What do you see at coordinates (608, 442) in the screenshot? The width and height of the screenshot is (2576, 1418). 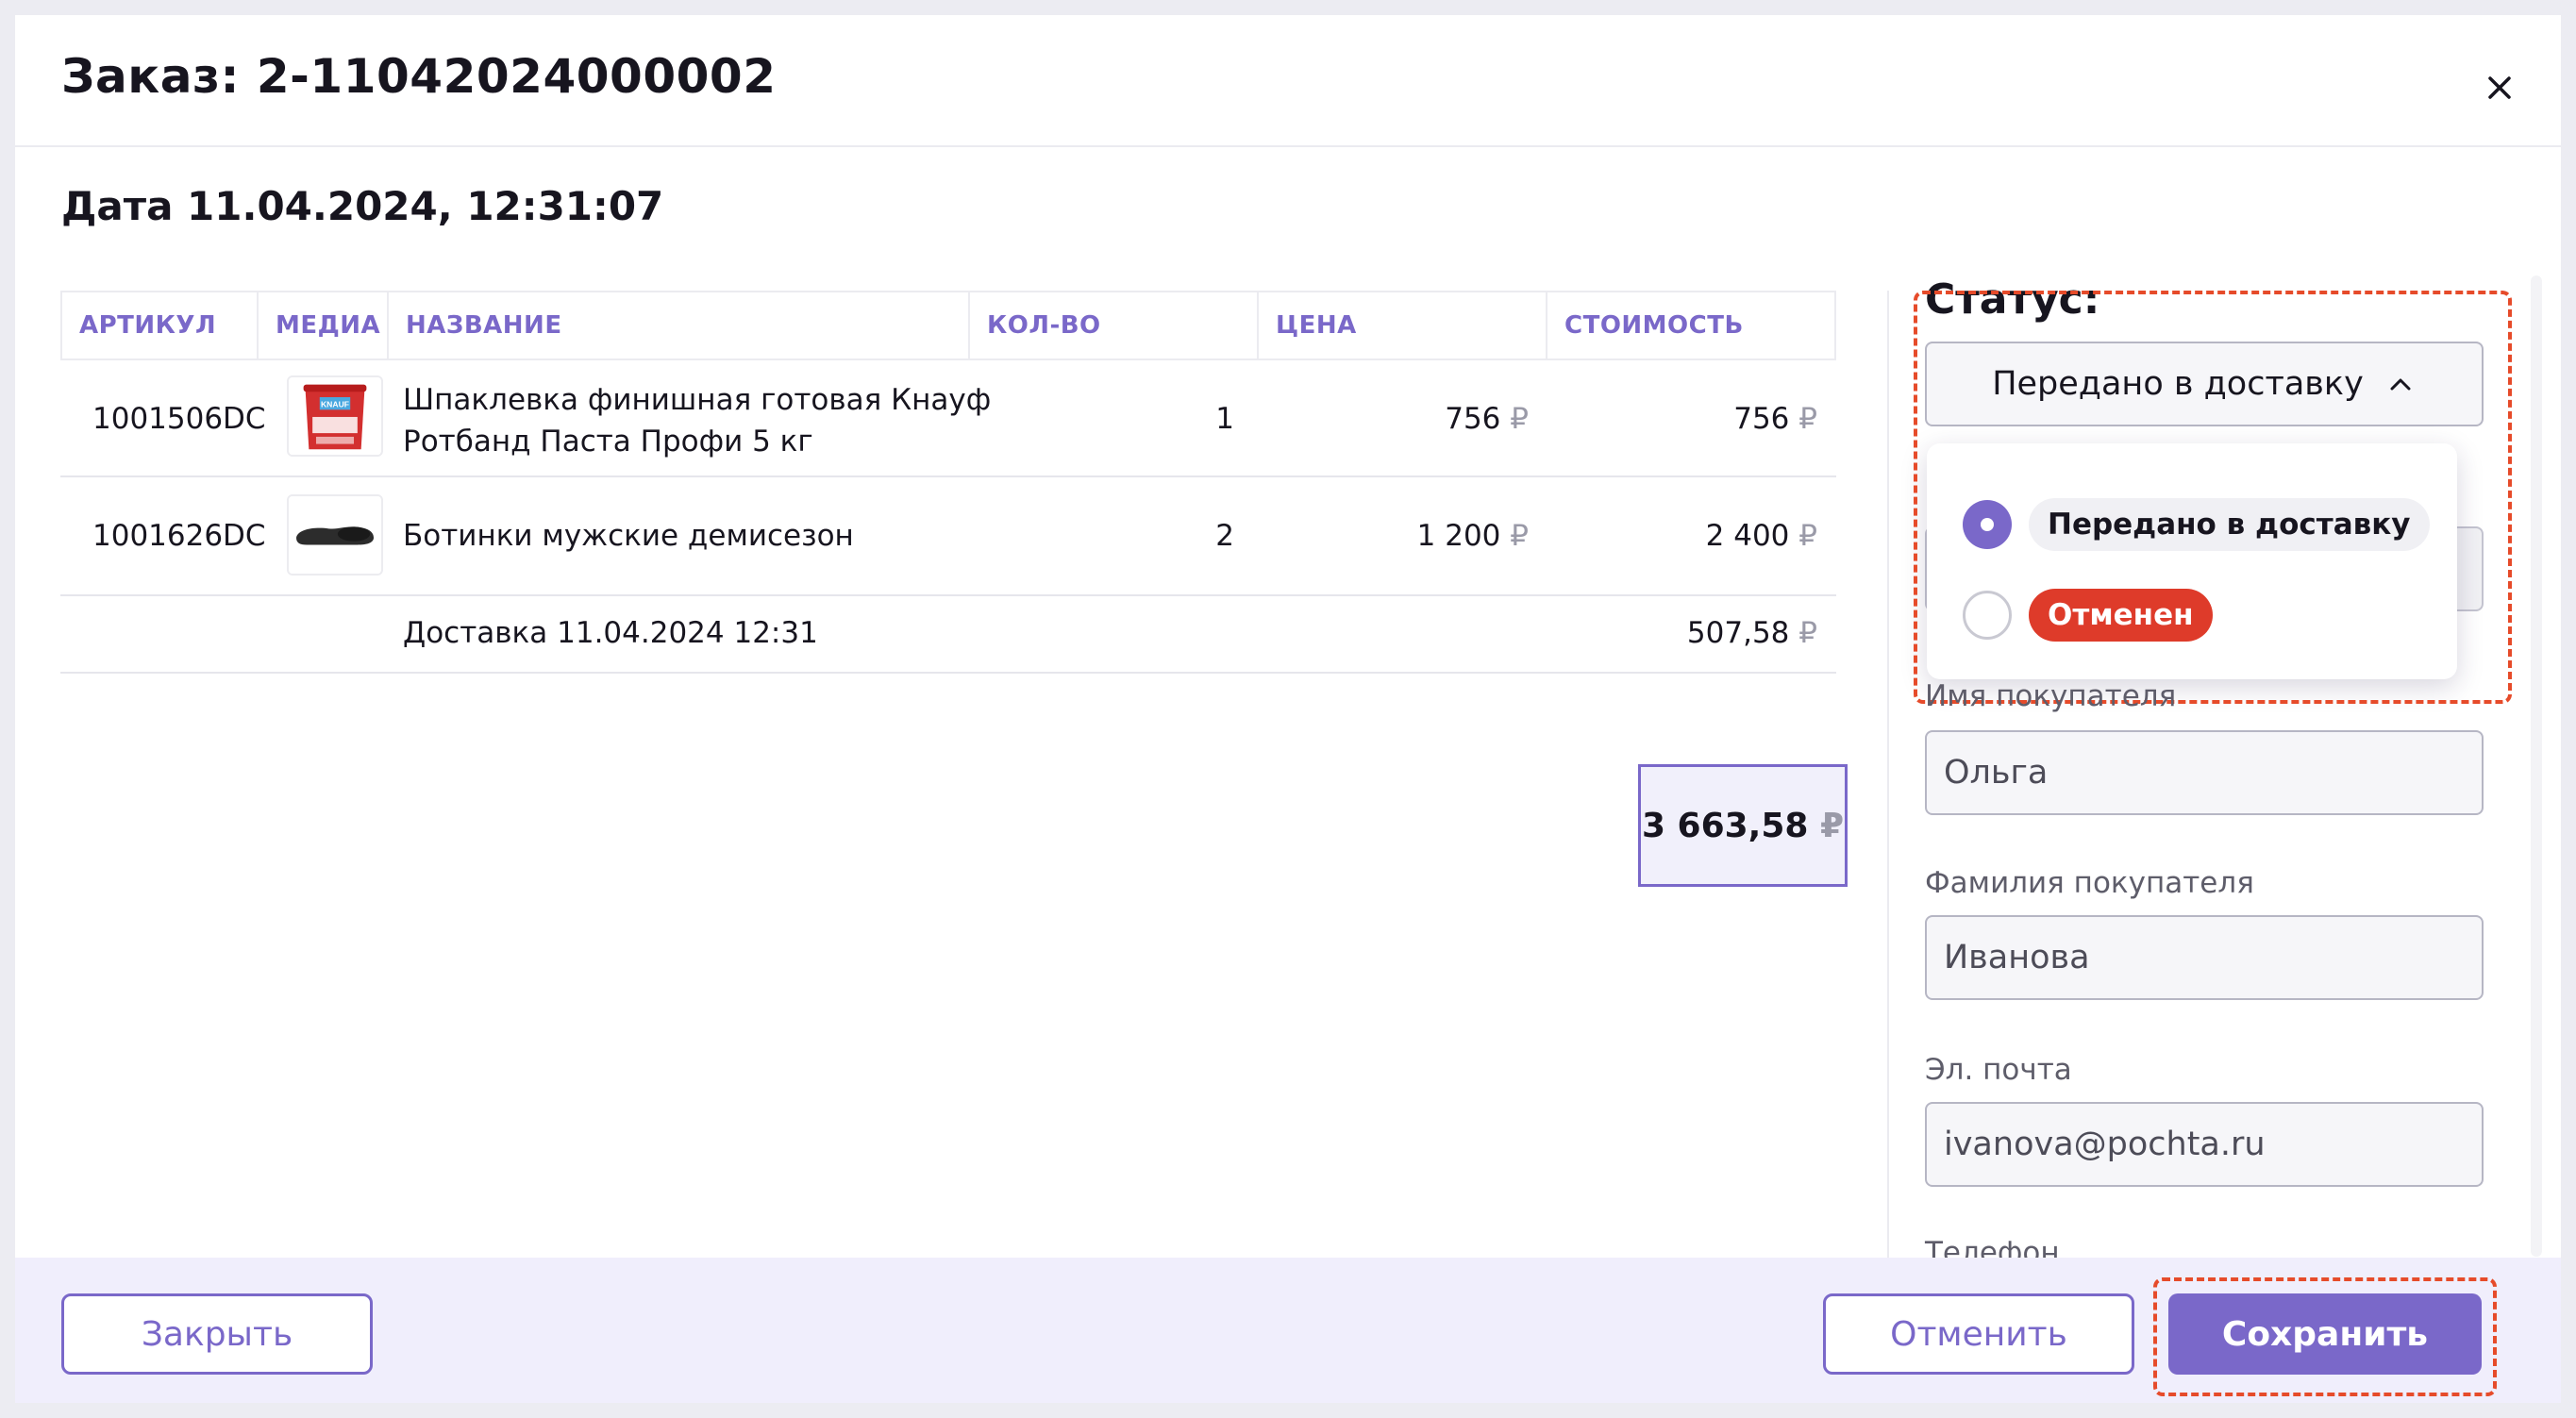 I see `row-name-line2: Ротбанд Паста Профи 5 кг` at bounding box center [608, 442].